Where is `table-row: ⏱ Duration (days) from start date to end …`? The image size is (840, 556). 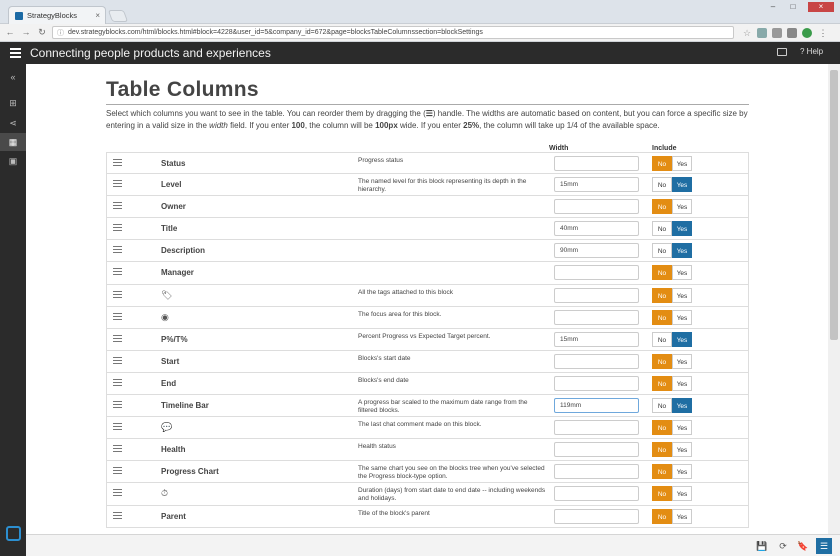
table-row: ⏱ Duration (days) from start date to end … is located at coordinates (427, 494).